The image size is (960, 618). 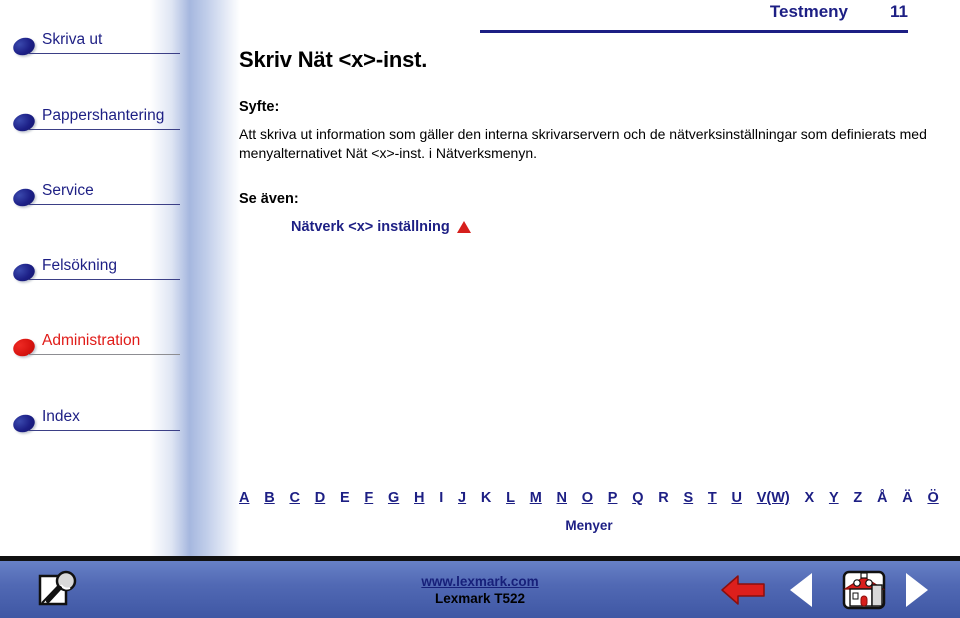 What do you see at coordinates (773, 498) in the screenshot?
I see `alpha-link-vw: V(W)` at bounding box center [773, 498].